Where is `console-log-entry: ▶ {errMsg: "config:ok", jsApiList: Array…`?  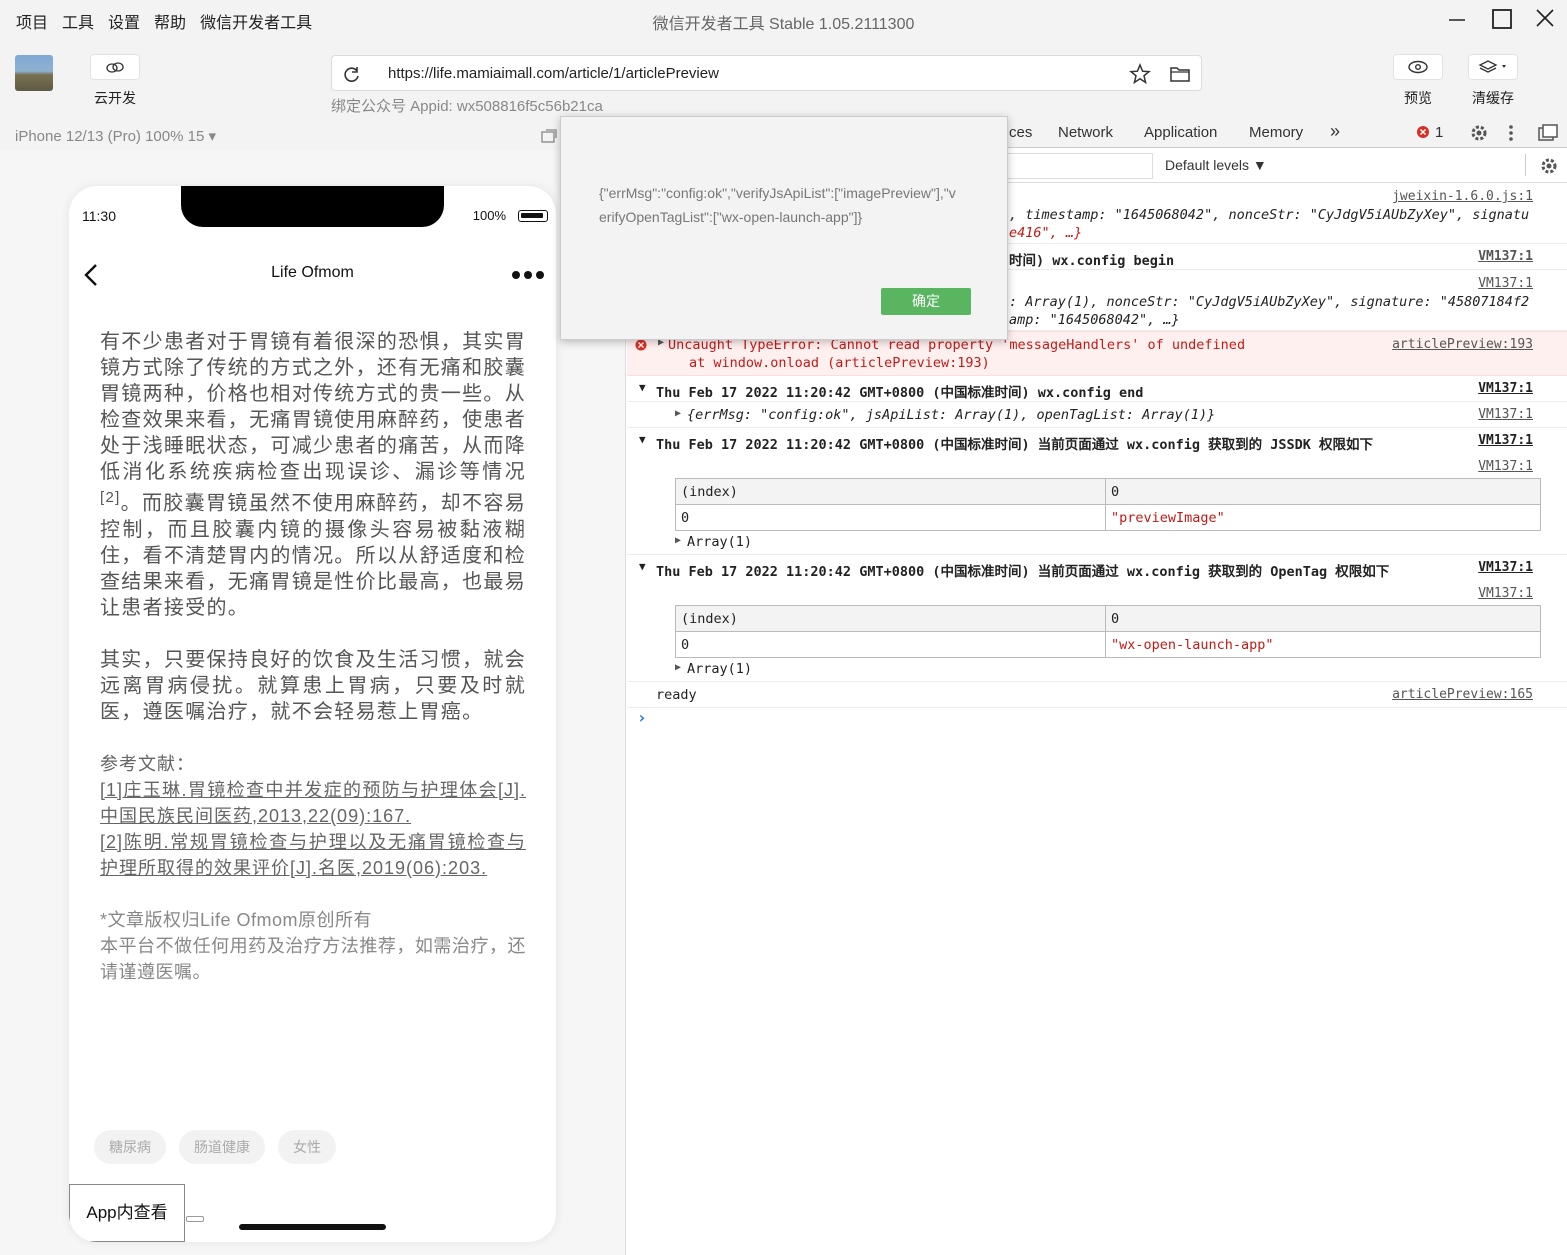
console-log-entry: ▶ {errMsg: "config:ok", jsApiList: Array… is located at coordinates (1097, 415).